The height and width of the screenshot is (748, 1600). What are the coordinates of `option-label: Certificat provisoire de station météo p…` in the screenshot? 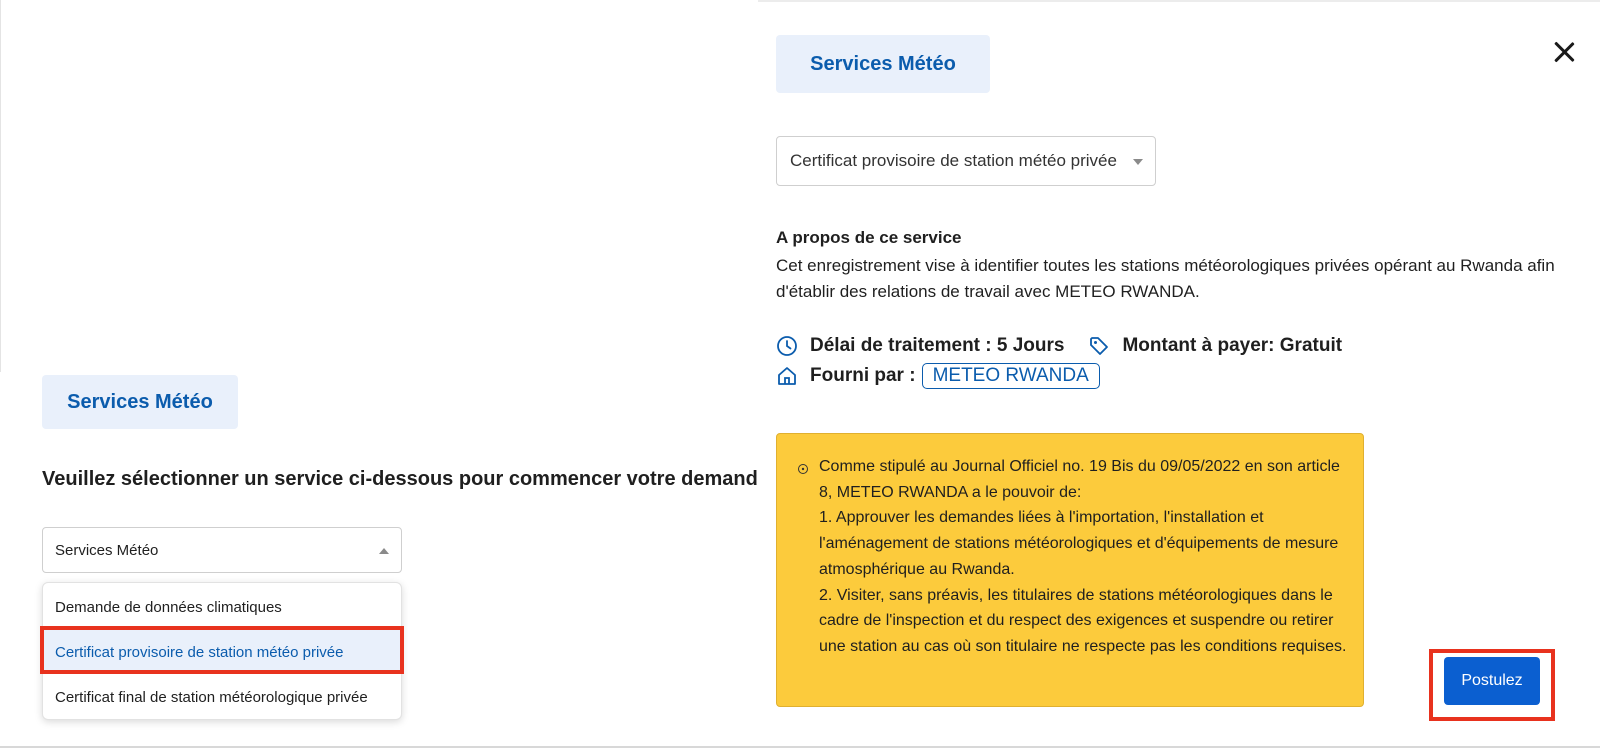 It's located at (199, 652).